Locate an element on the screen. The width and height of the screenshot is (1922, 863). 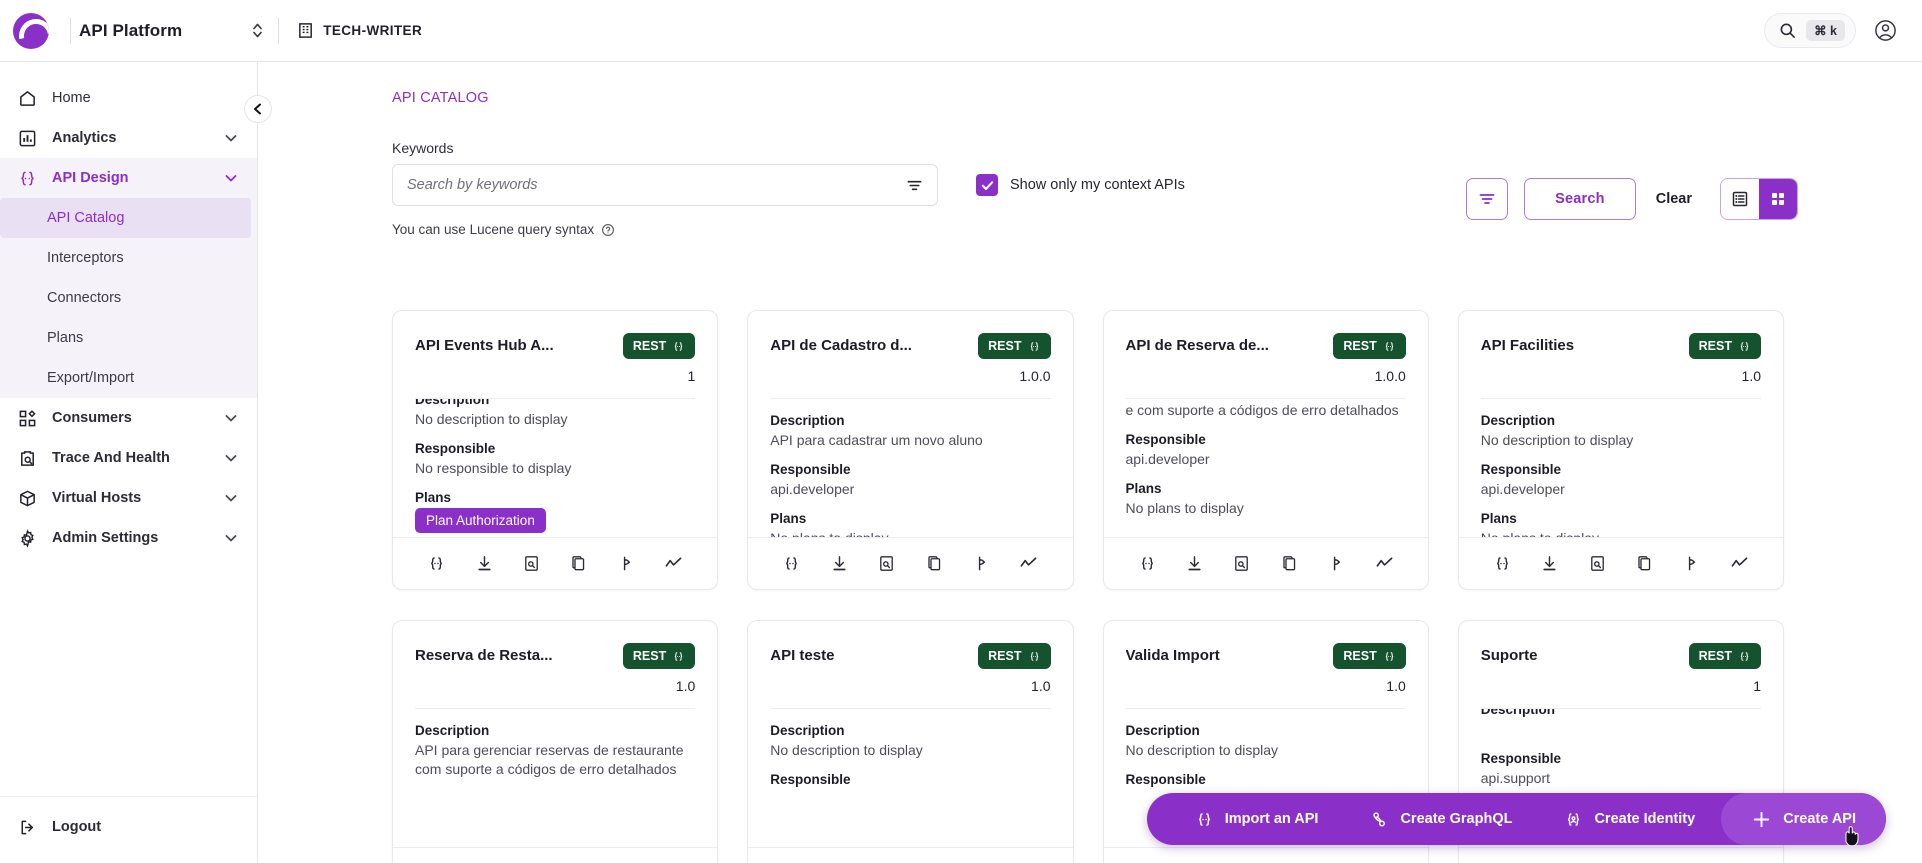
create-graphql-button: Create GraphQL is located at coordinates (1441, 819).